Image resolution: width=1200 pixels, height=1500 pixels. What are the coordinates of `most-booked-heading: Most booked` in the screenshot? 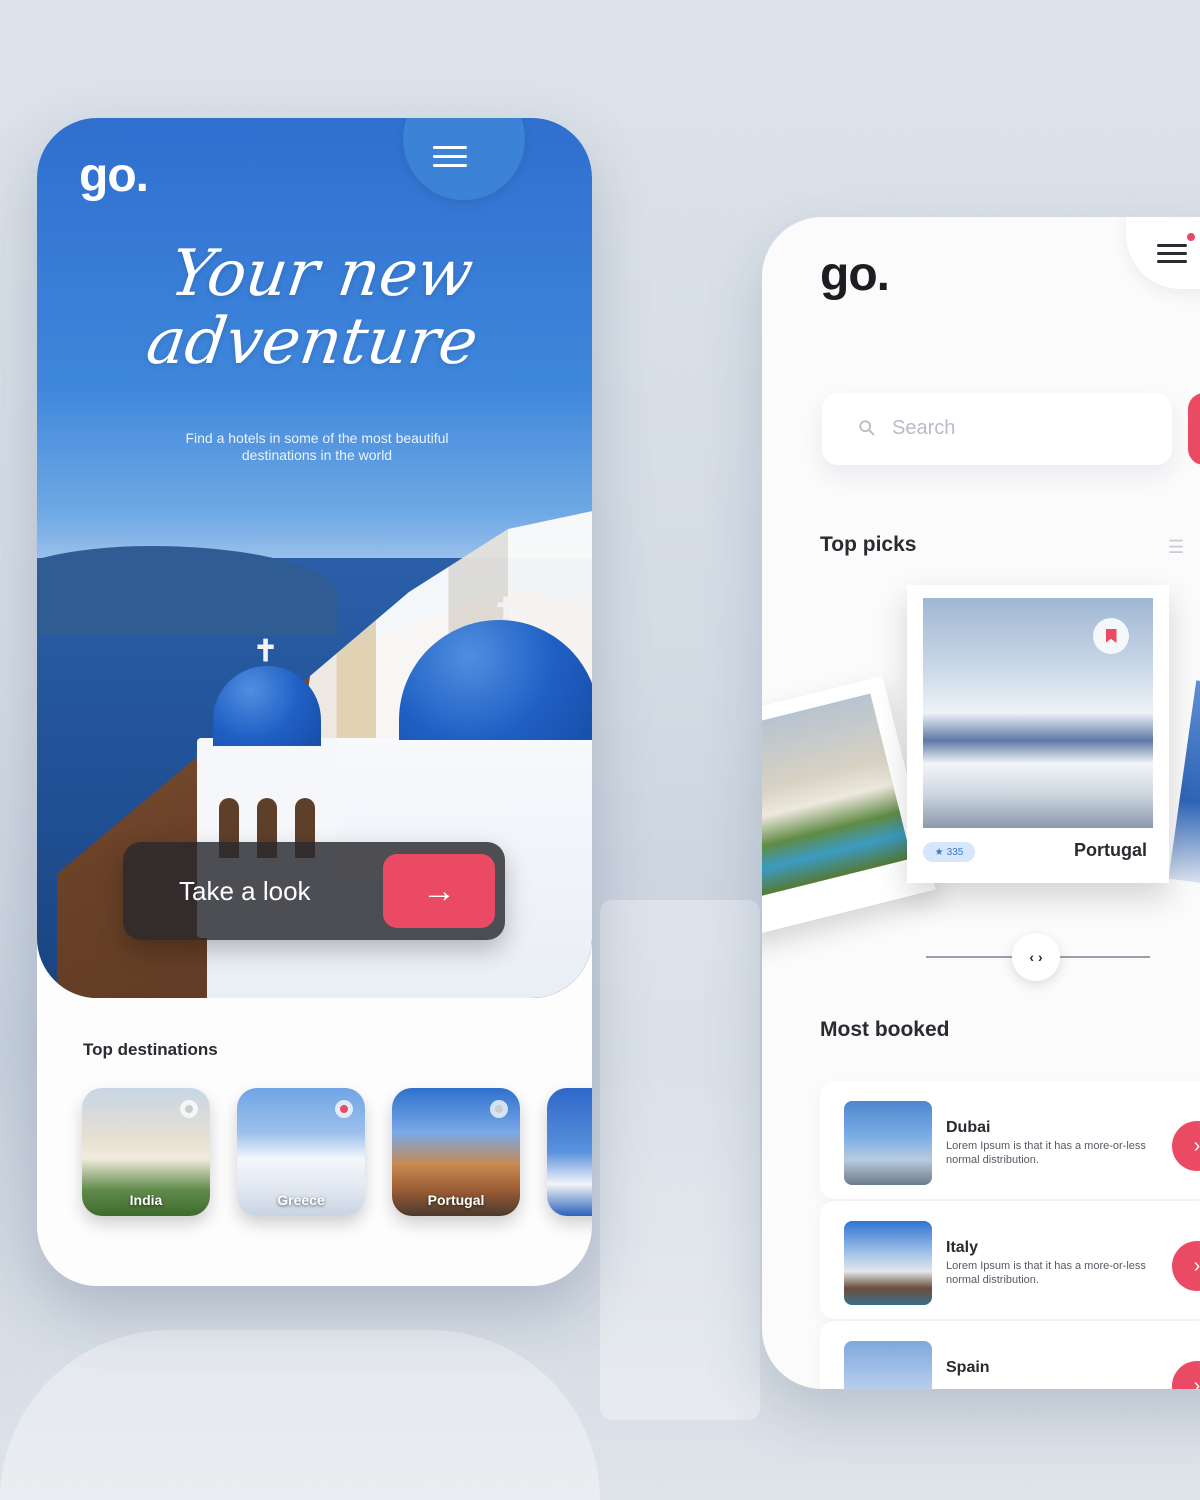 It's located at (885, 1029).